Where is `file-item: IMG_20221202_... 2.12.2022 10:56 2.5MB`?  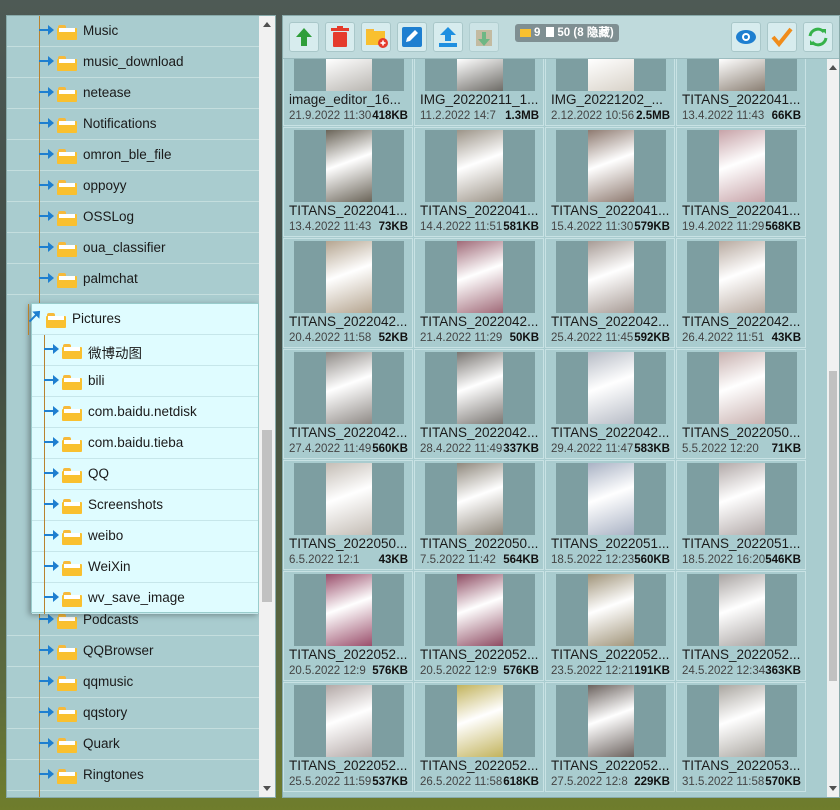 file-item: IMG_20221202_... 2.12.2022 10:56 2.5MB is located at coordinates (610, 92).